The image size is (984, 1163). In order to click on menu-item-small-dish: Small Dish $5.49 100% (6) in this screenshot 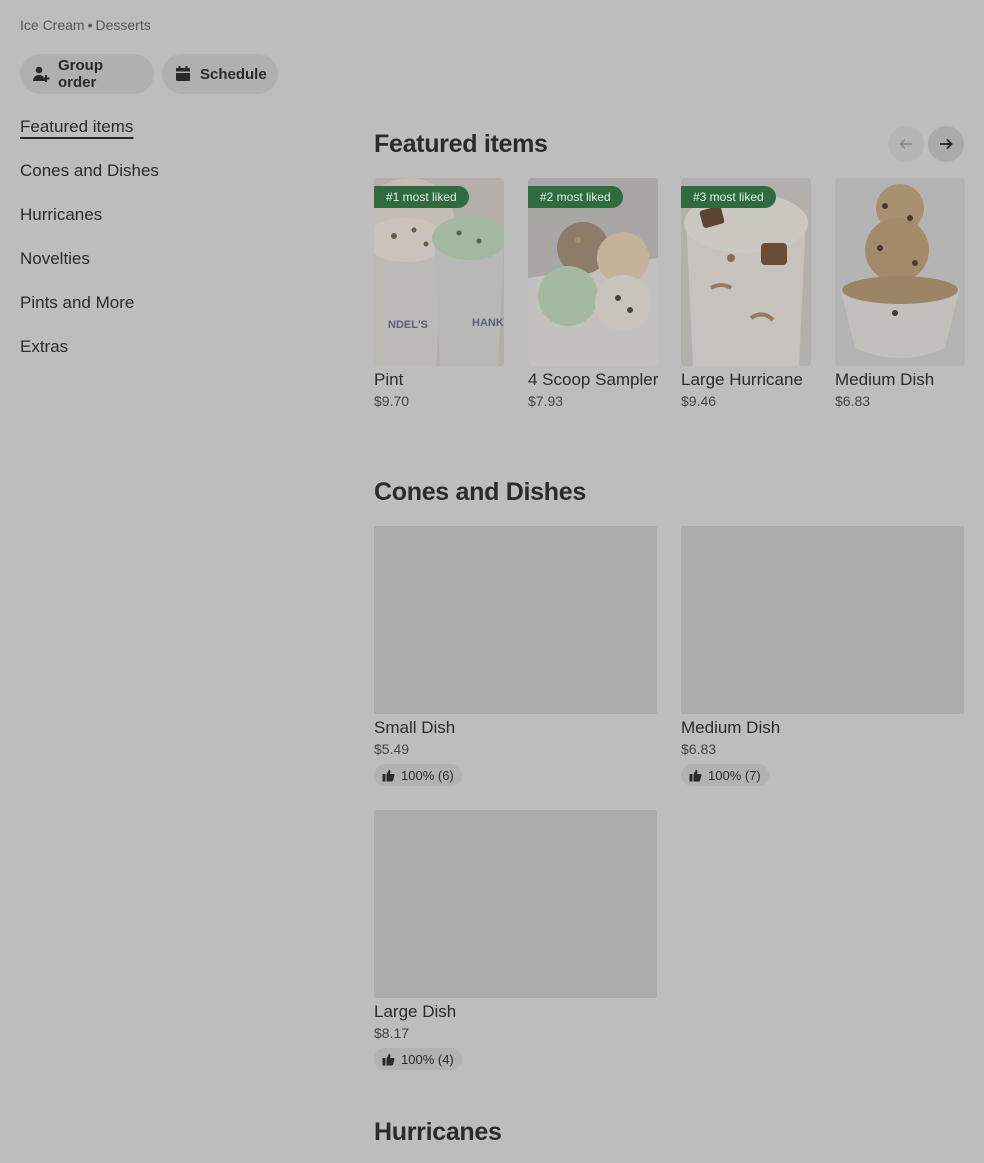, I will do `click(515, 656)`.